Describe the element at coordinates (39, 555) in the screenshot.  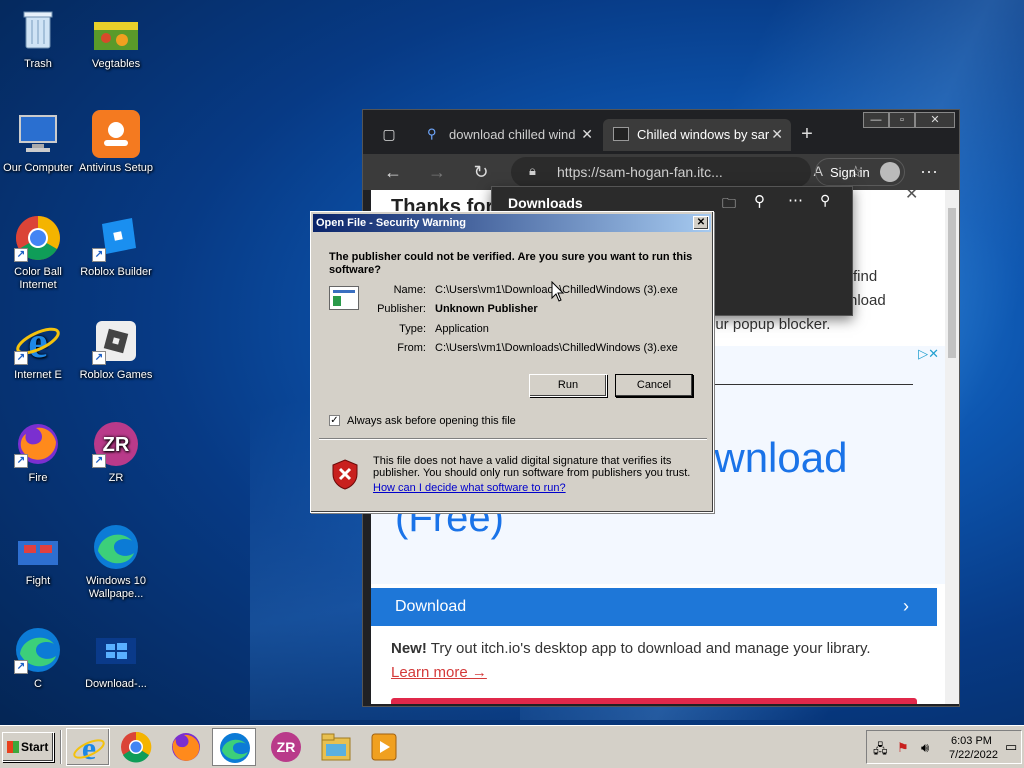
I see `desktop-icon-fight: Fight` at that location.